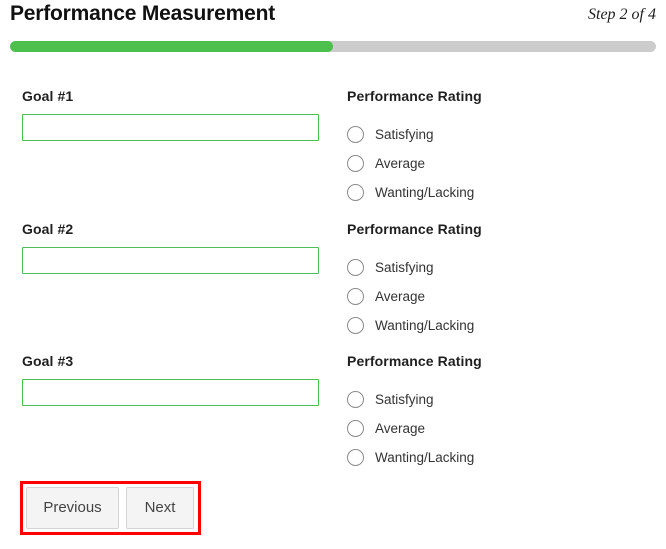  Describe the element at coordinates (497, 399) in the screenshot. I see `radio-option-satisfying-3: Satisfying` at that location.